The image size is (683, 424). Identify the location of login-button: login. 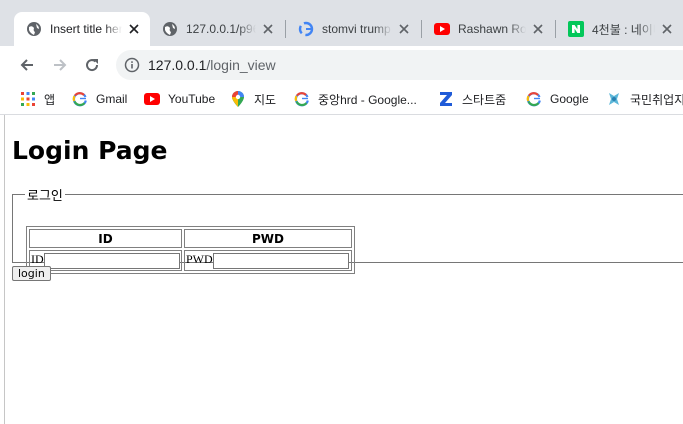
(31, 273).